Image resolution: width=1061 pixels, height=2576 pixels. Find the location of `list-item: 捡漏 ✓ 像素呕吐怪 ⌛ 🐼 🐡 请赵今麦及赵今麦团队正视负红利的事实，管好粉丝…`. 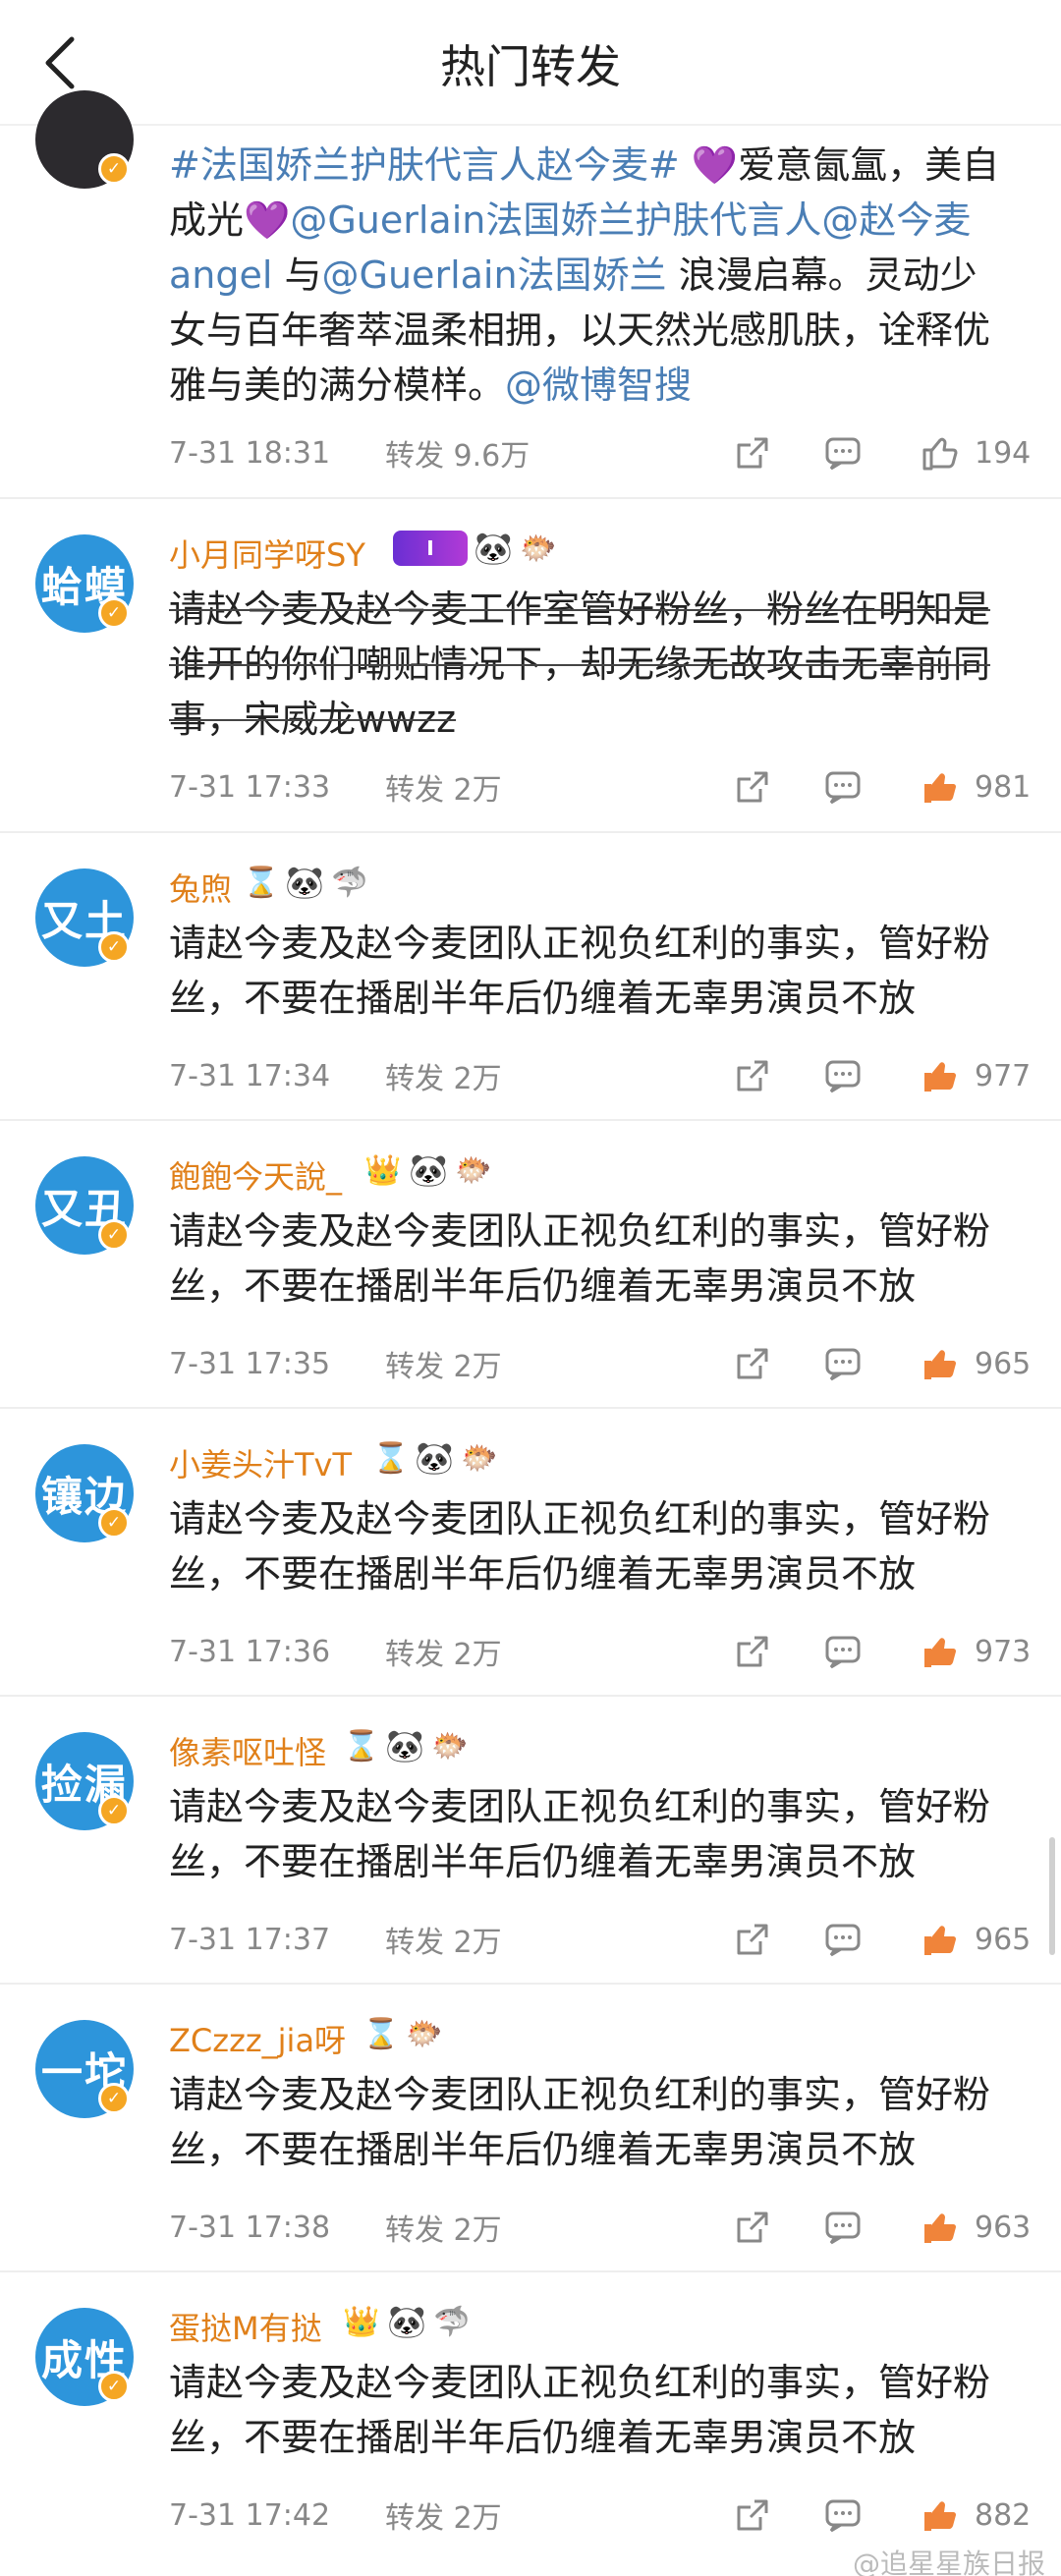

list-item: 捡漏 ✓ 像素呕吐怪 ⌛ 🐼 🐡 请赵今麦及赵今麦团队正视负红利的事实，管好粉丝… is located at coordinates (530, 1841).